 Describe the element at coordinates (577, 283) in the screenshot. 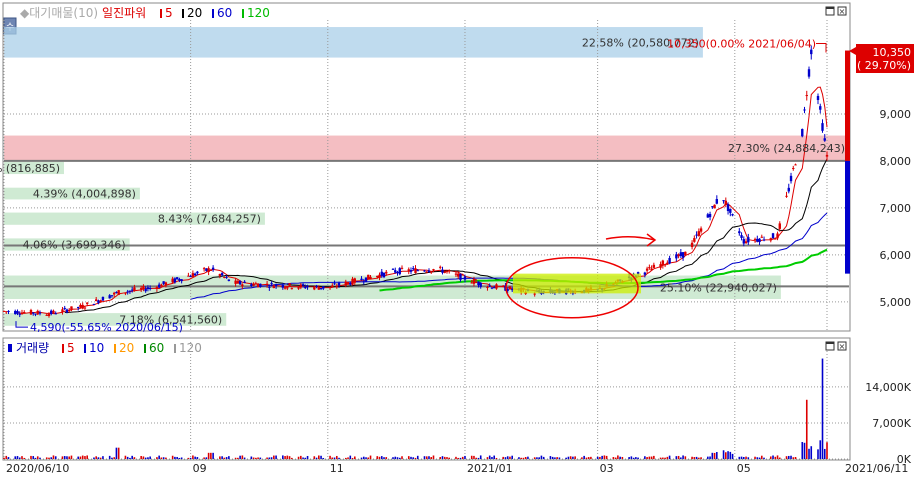

I see `highlight-box` at that location.